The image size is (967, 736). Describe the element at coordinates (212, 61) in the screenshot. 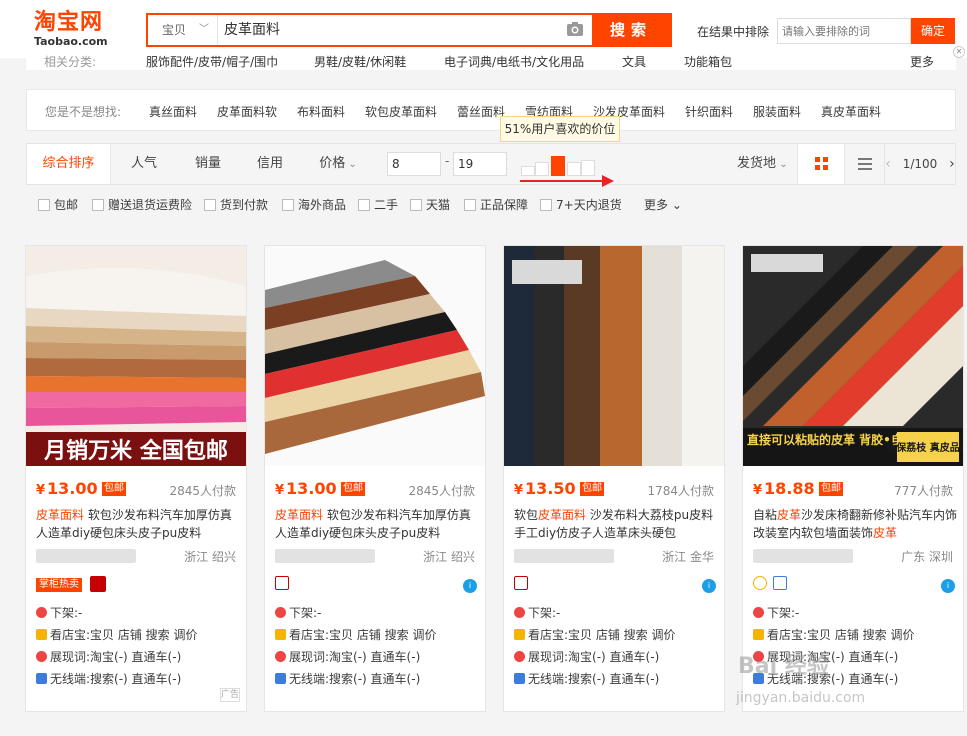

I see `related-item: 服饰配件/皮带/帽子/围巾` at that location.